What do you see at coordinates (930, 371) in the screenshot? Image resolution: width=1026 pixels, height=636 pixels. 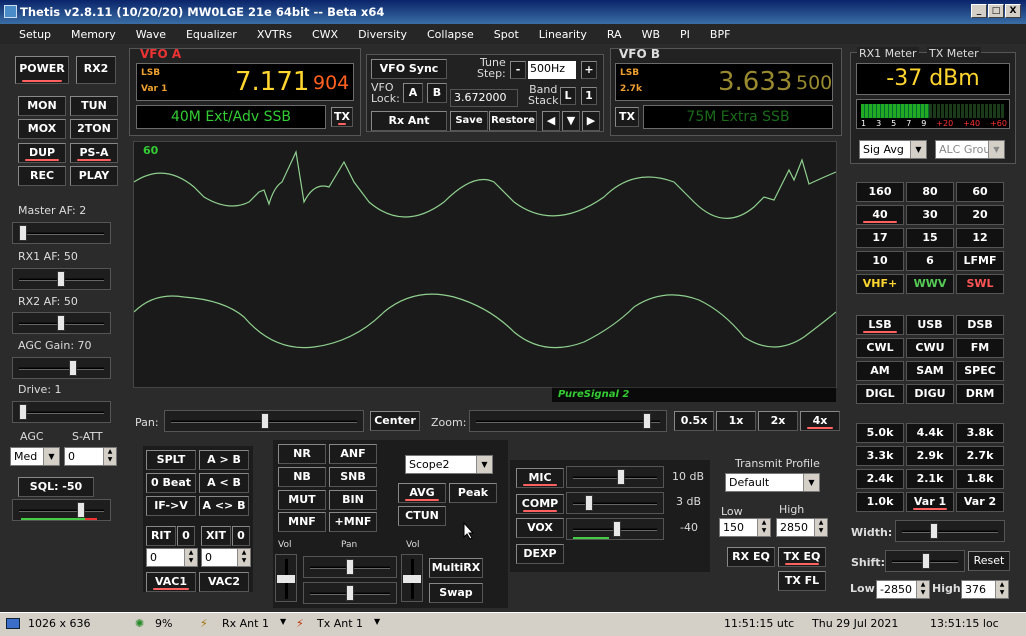 I see `mode-sam-button: SAM` at bounding box center [930, 371].